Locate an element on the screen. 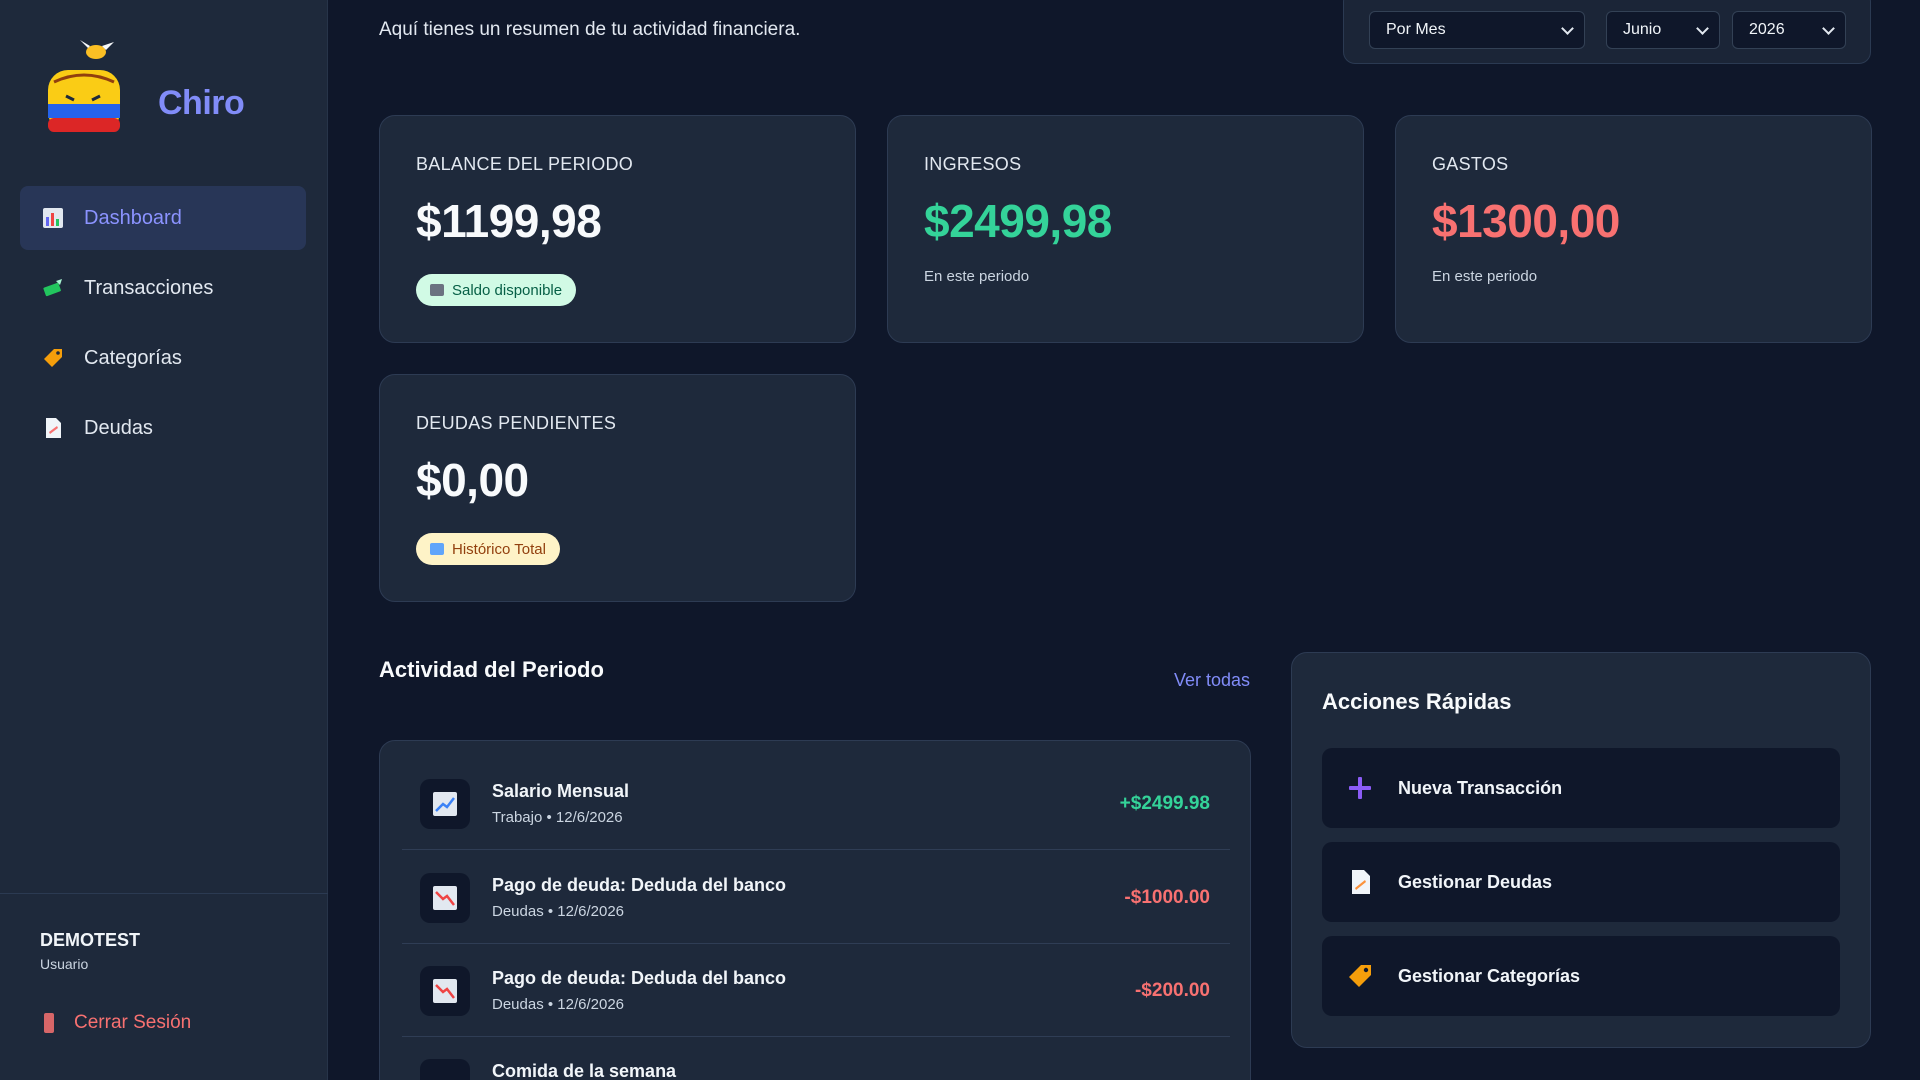  card-title: BALANCE DEL PERIODO is located at coordinates (525, 164).